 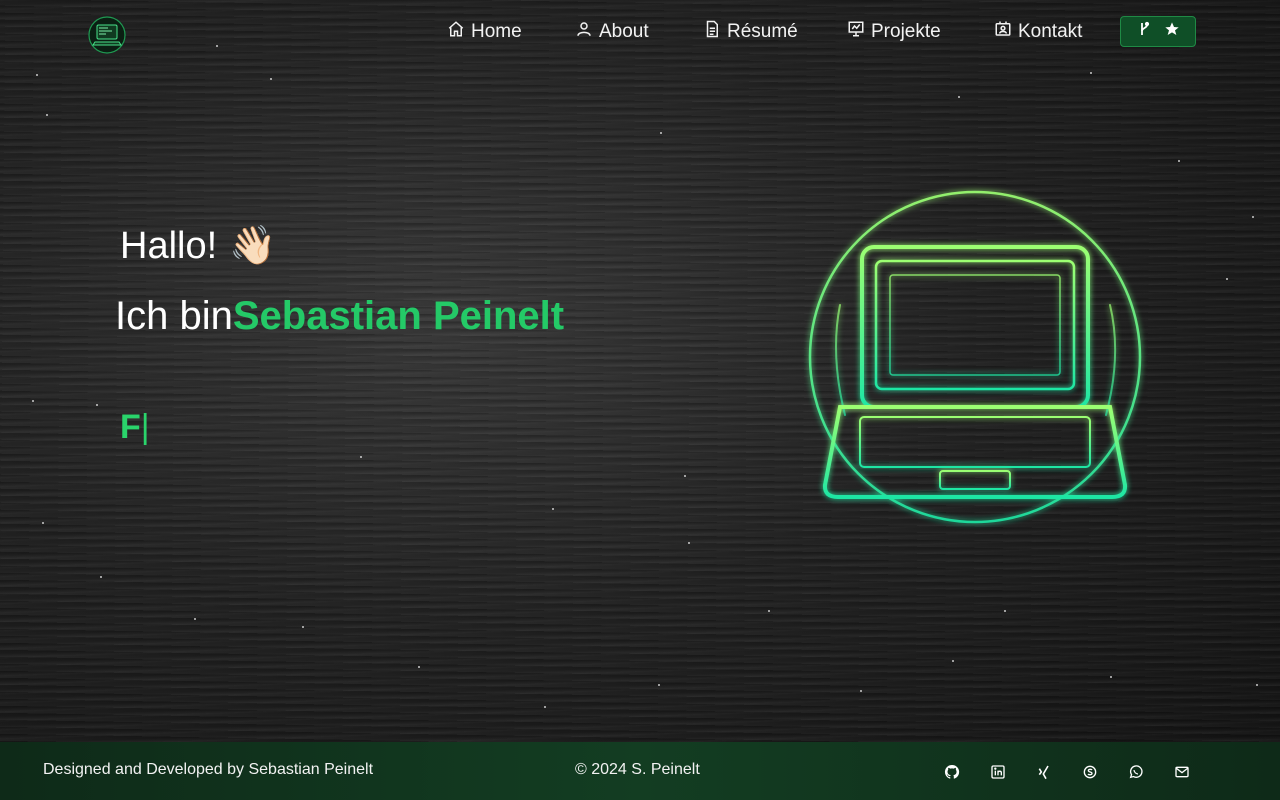 What do you see at coordinates (712, 32) in the screenshot?
I see `document-icon` at bounding box center [712, 32].